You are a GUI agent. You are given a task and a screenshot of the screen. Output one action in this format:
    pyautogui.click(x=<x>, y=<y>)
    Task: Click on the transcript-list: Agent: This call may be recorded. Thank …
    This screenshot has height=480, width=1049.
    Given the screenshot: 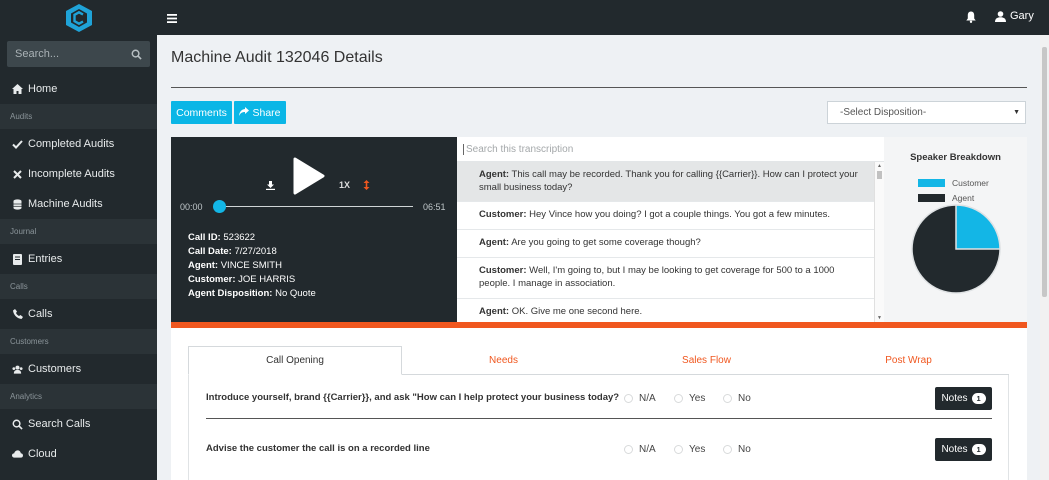 What is the action you would take?
    pyautogui.click(x=665, y=242)
    